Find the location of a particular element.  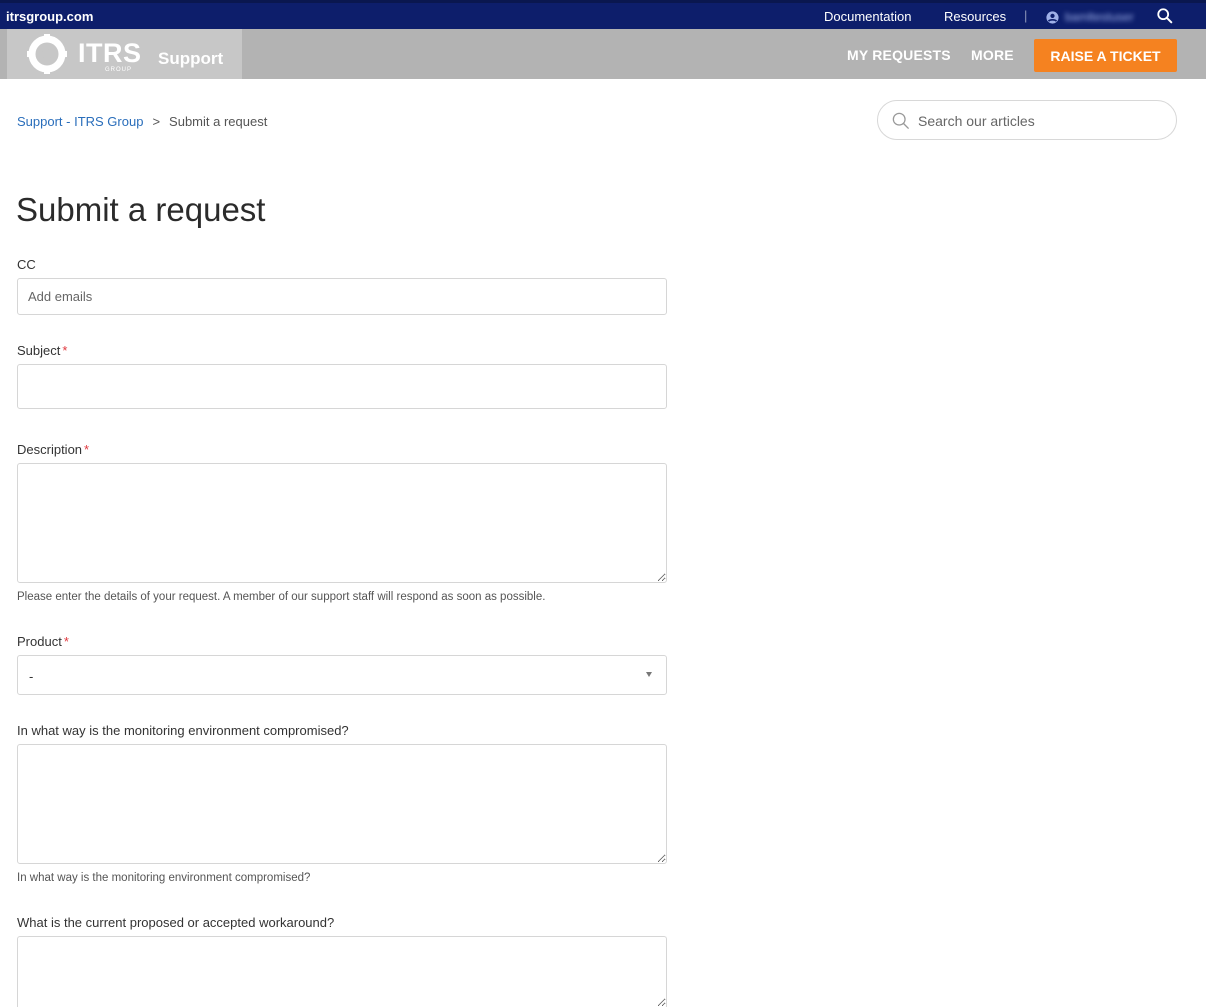

my-requests-link: MY REQUESTS is located at coordinates (899, 55).